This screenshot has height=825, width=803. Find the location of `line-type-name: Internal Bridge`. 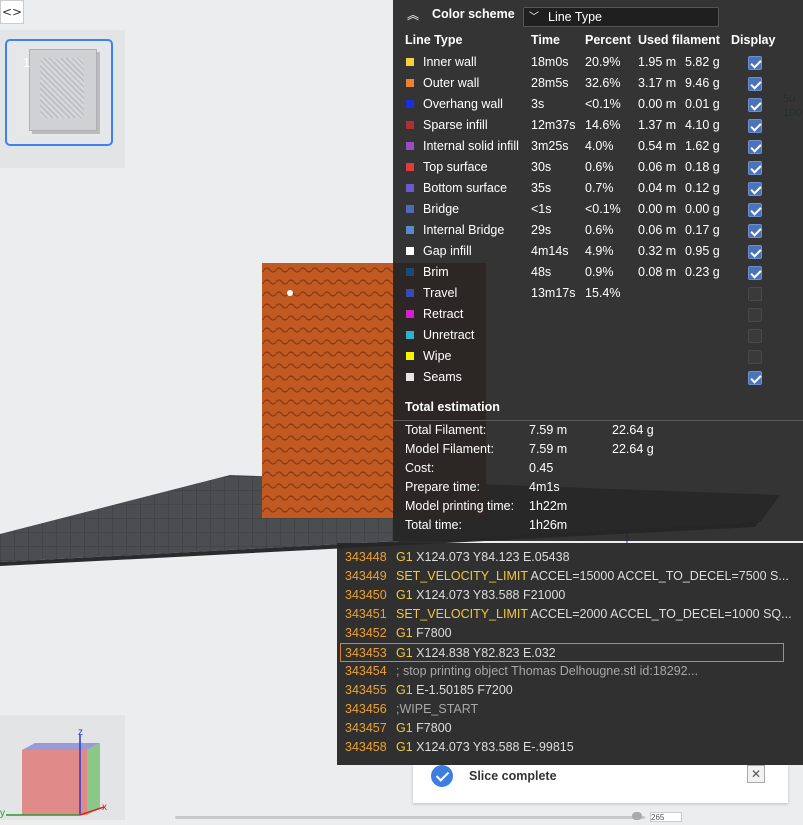

line-type-name: Internal Bridge is located at coordinates (464, 230).